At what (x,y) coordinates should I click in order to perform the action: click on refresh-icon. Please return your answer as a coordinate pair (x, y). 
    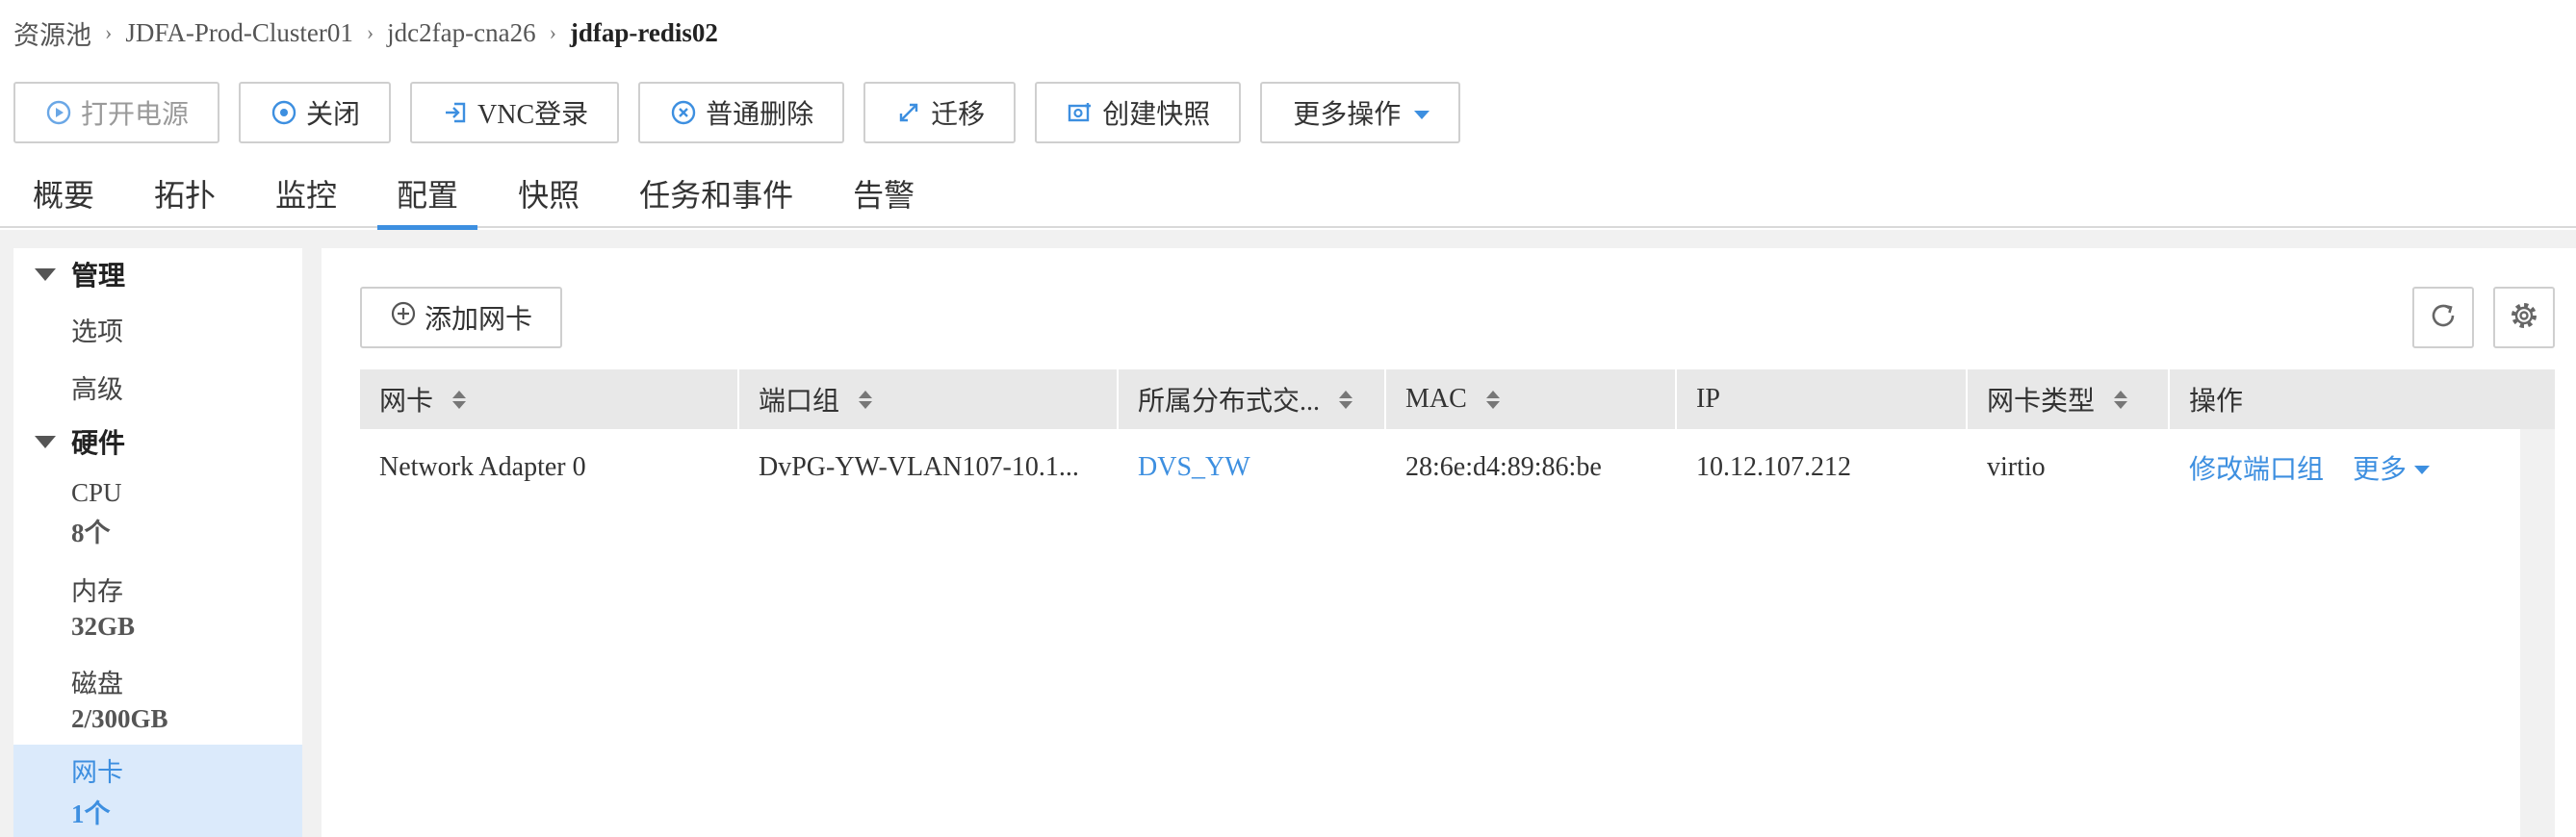
    Looking at the image, I should click on (2443, 318).